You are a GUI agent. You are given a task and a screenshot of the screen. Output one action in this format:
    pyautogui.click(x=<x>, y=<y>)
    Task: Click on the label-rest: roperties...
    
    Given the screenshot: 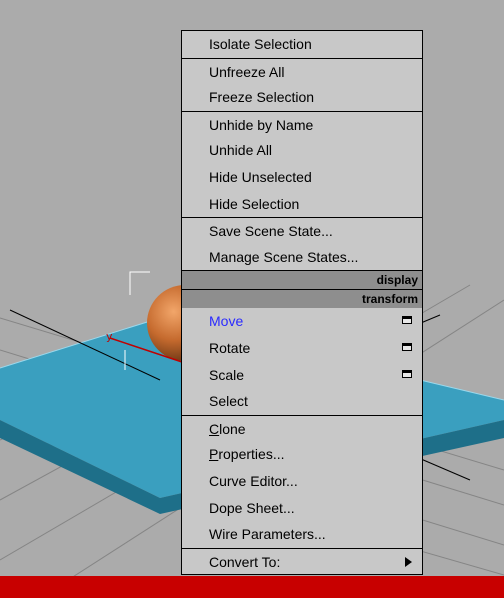 What is the action you would take?
    pyautogui.click(x=251, y=454)
    